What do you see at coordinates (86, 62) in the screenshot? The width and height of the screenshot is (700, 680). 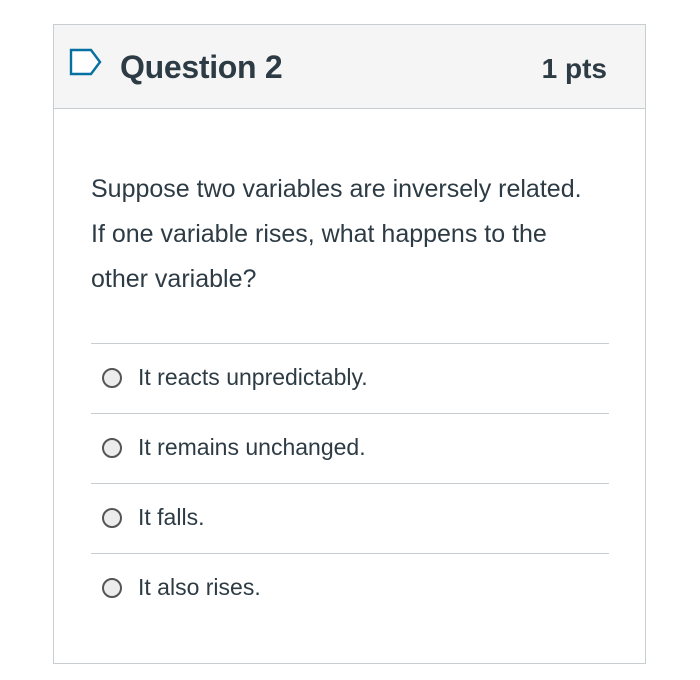 I see `flag-question-icon` at bounding box center [86, 62].